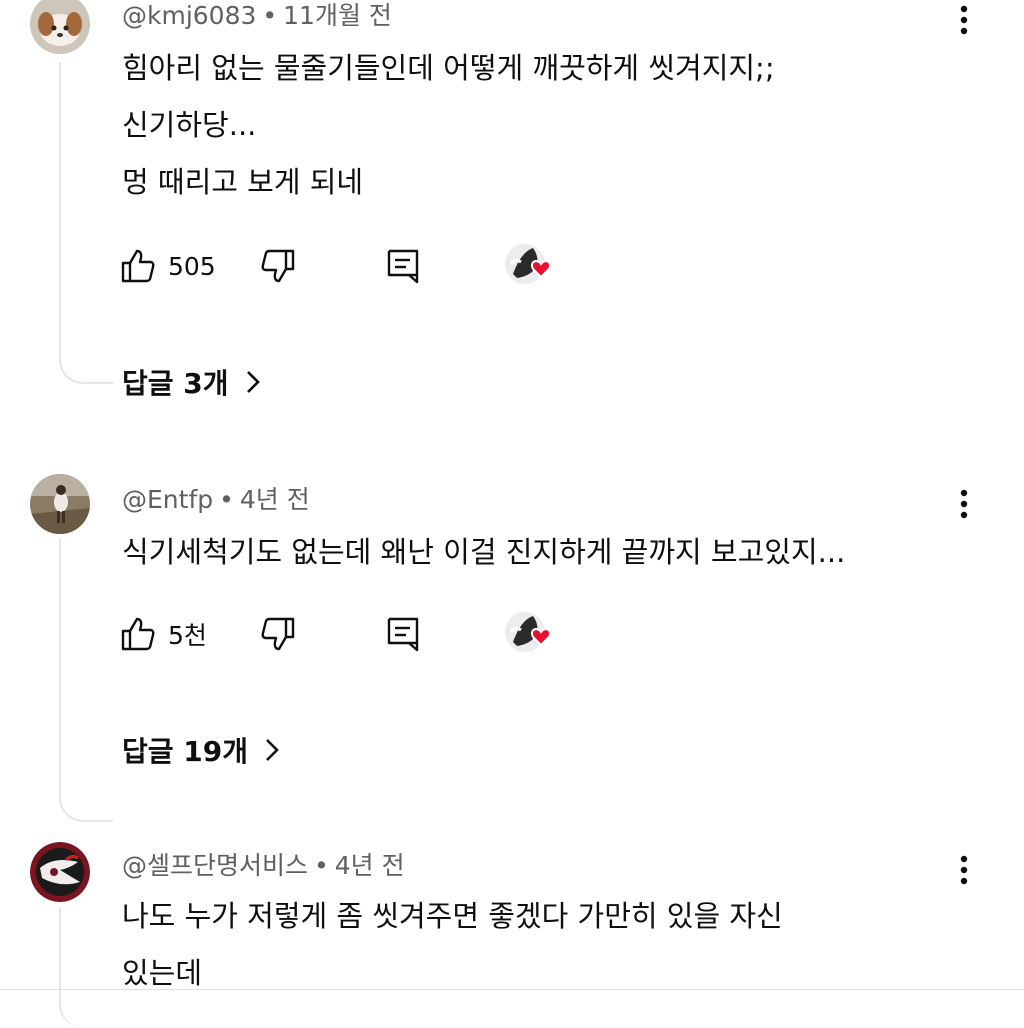  What do you see at coordinates (452, 945) in the screenshot?
I see `comment-text: 나도 누가 저렇게 좀 씻겨주면 좋겠다 가만히 있을 자신 있는데` at bounding box center [452, 945].